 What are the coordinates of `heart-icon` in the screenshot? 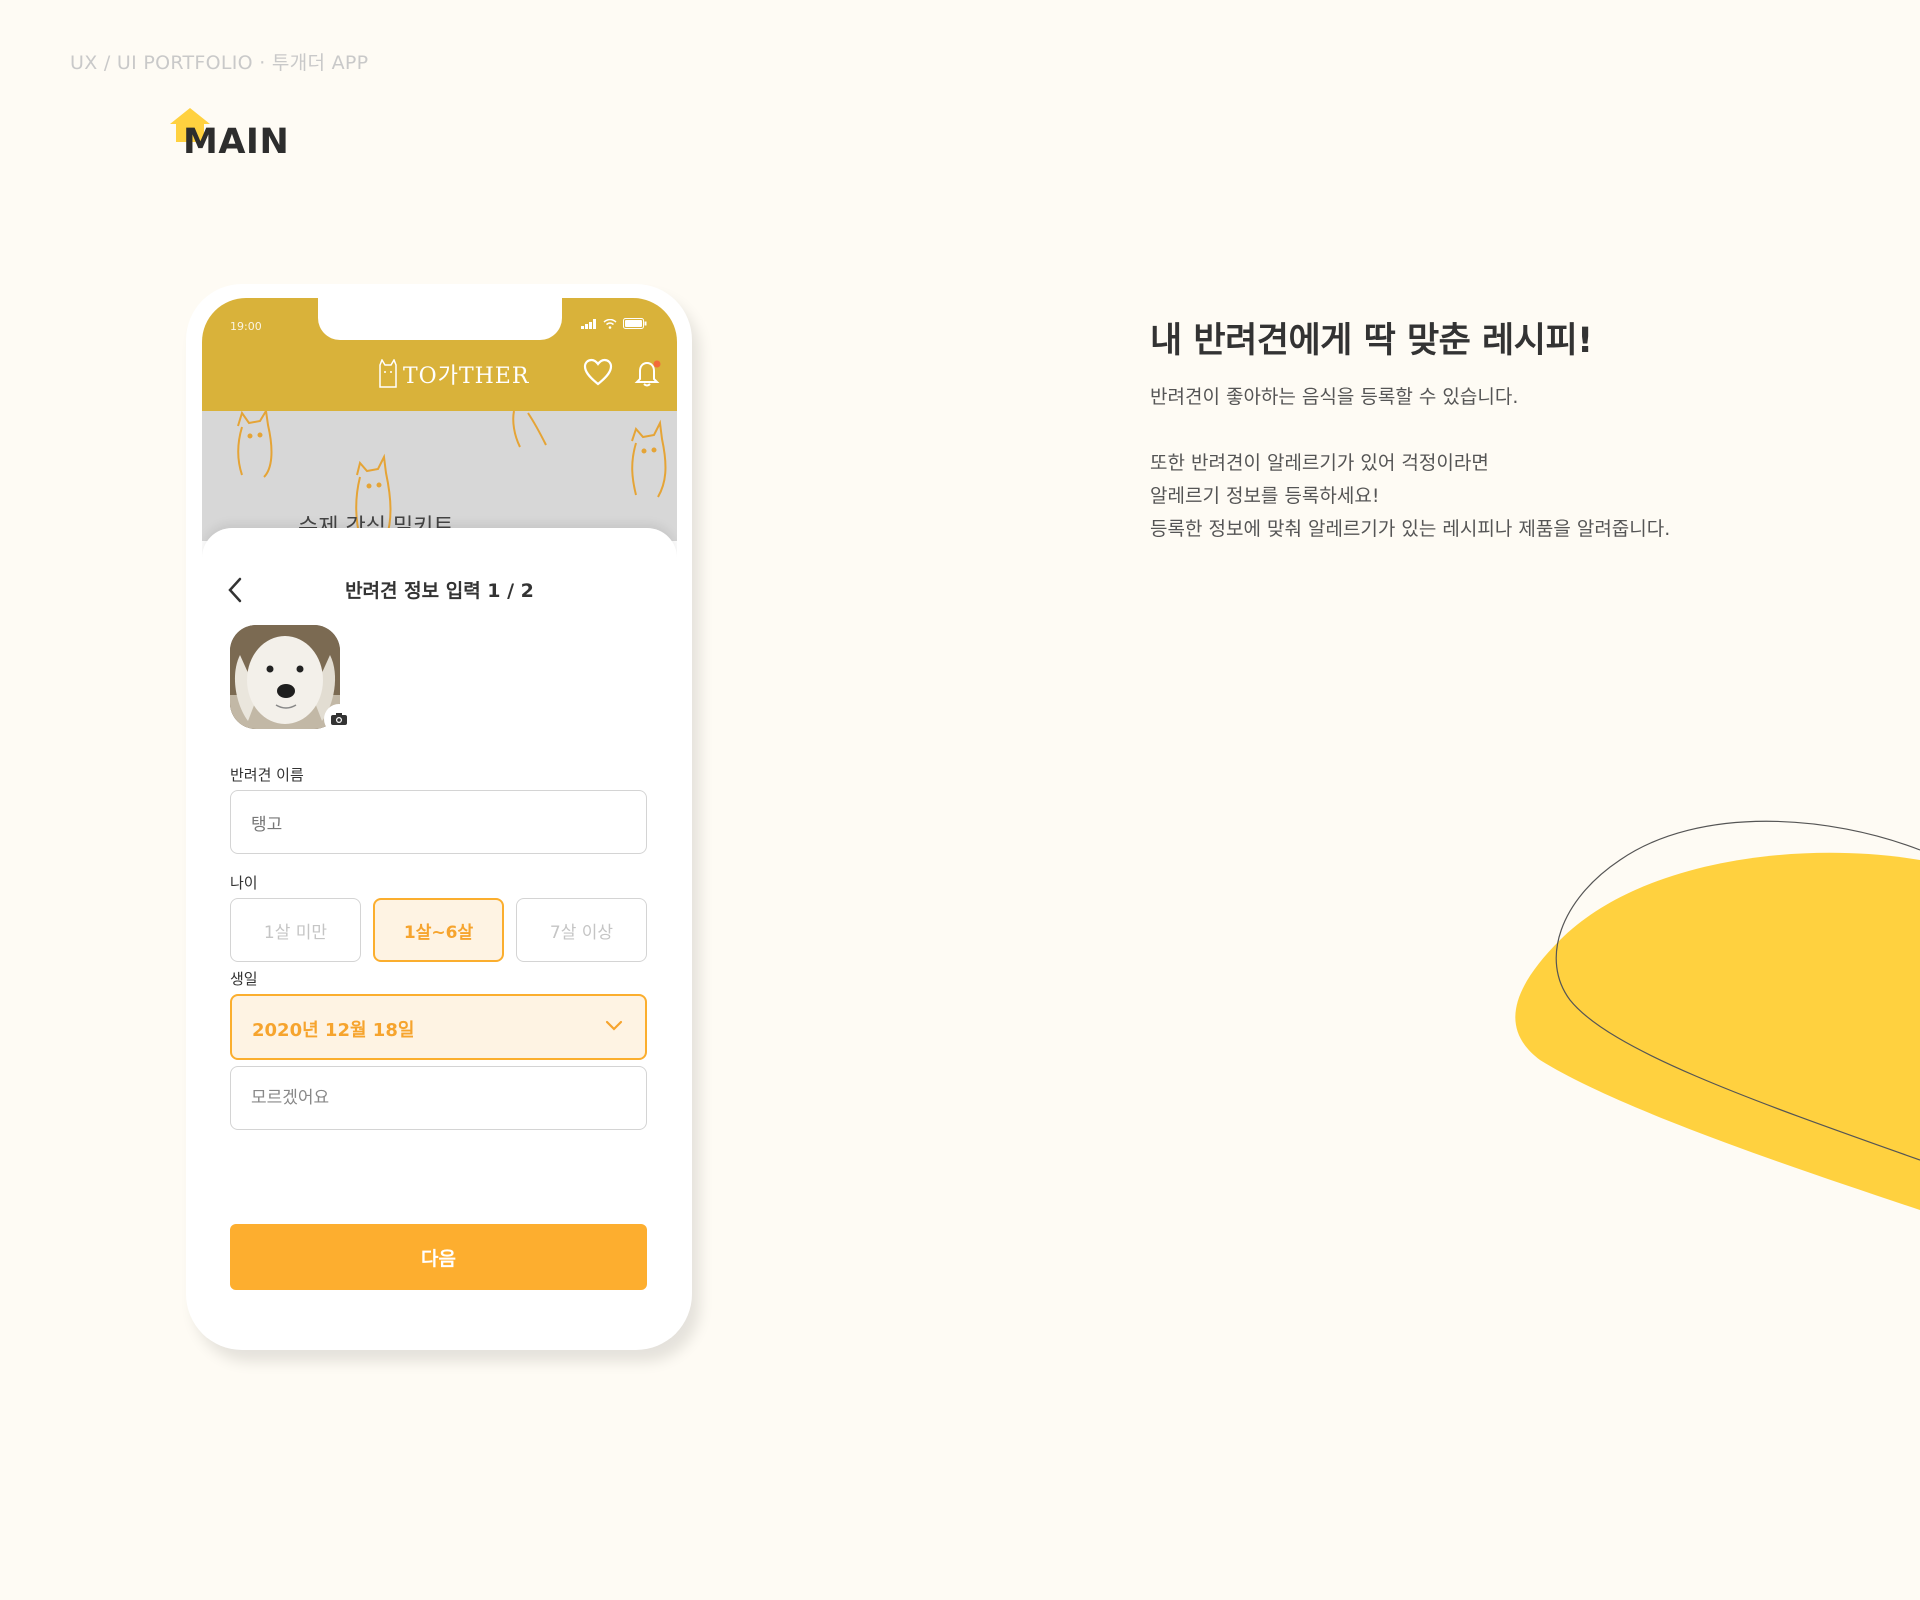 It's located at (598, 372).